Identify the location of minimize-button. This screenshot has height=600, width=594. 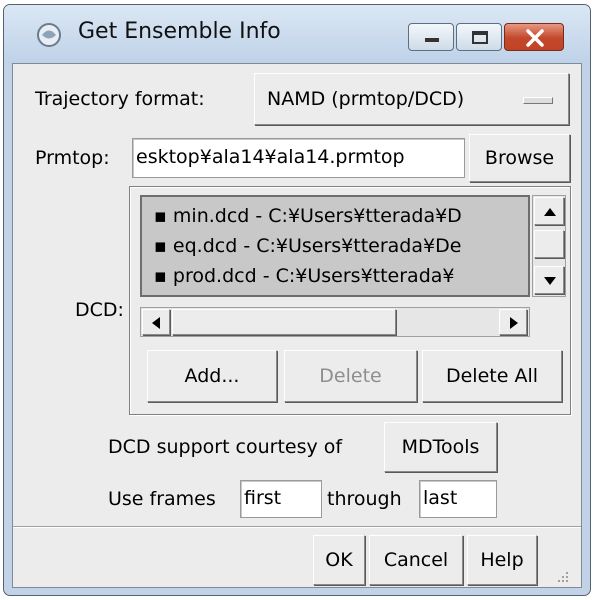
(431, 37).